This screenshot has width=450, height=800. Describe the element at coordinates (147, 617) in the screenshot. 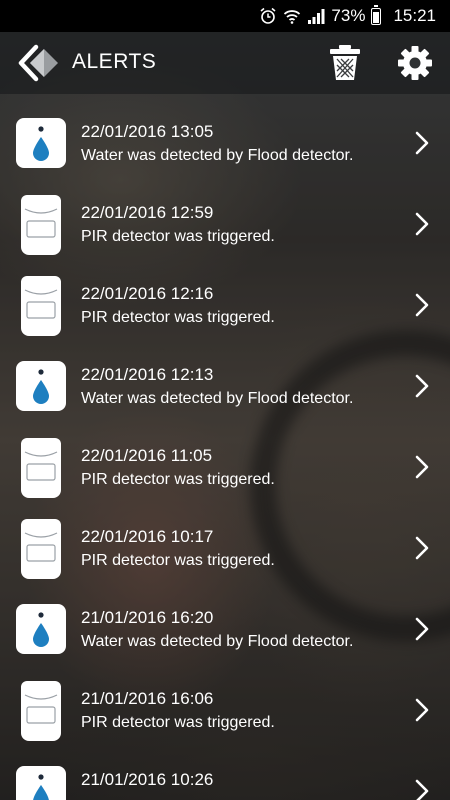

I see `alert-date: 21/01/2016 16:20` at that location.